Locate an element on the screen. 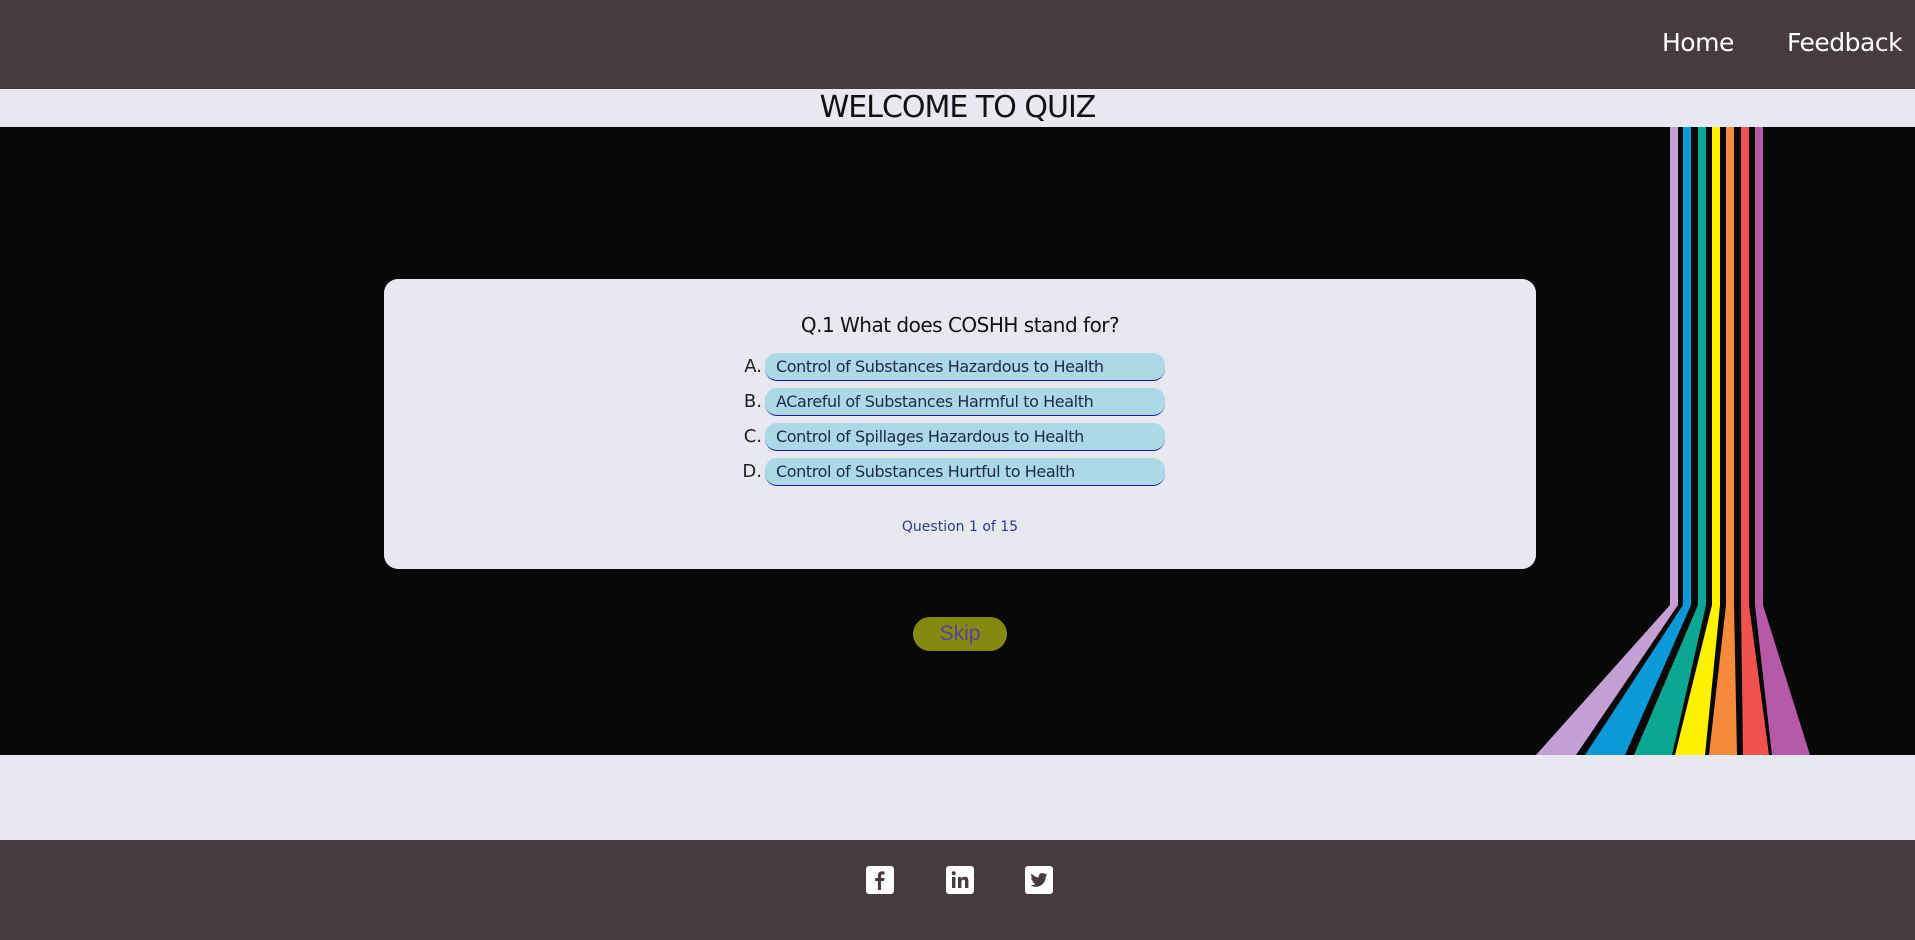  answer-letter: C. is located at coordinates (752, 436).